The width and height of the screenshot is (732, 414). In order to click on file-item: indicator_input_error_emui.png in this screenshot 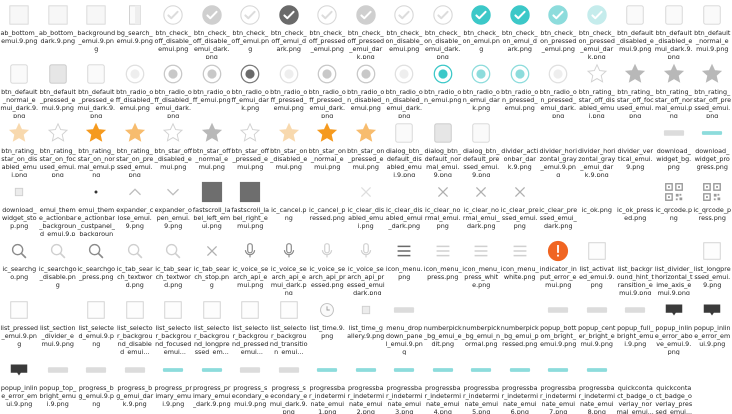, I will do `click(558, 265)`.